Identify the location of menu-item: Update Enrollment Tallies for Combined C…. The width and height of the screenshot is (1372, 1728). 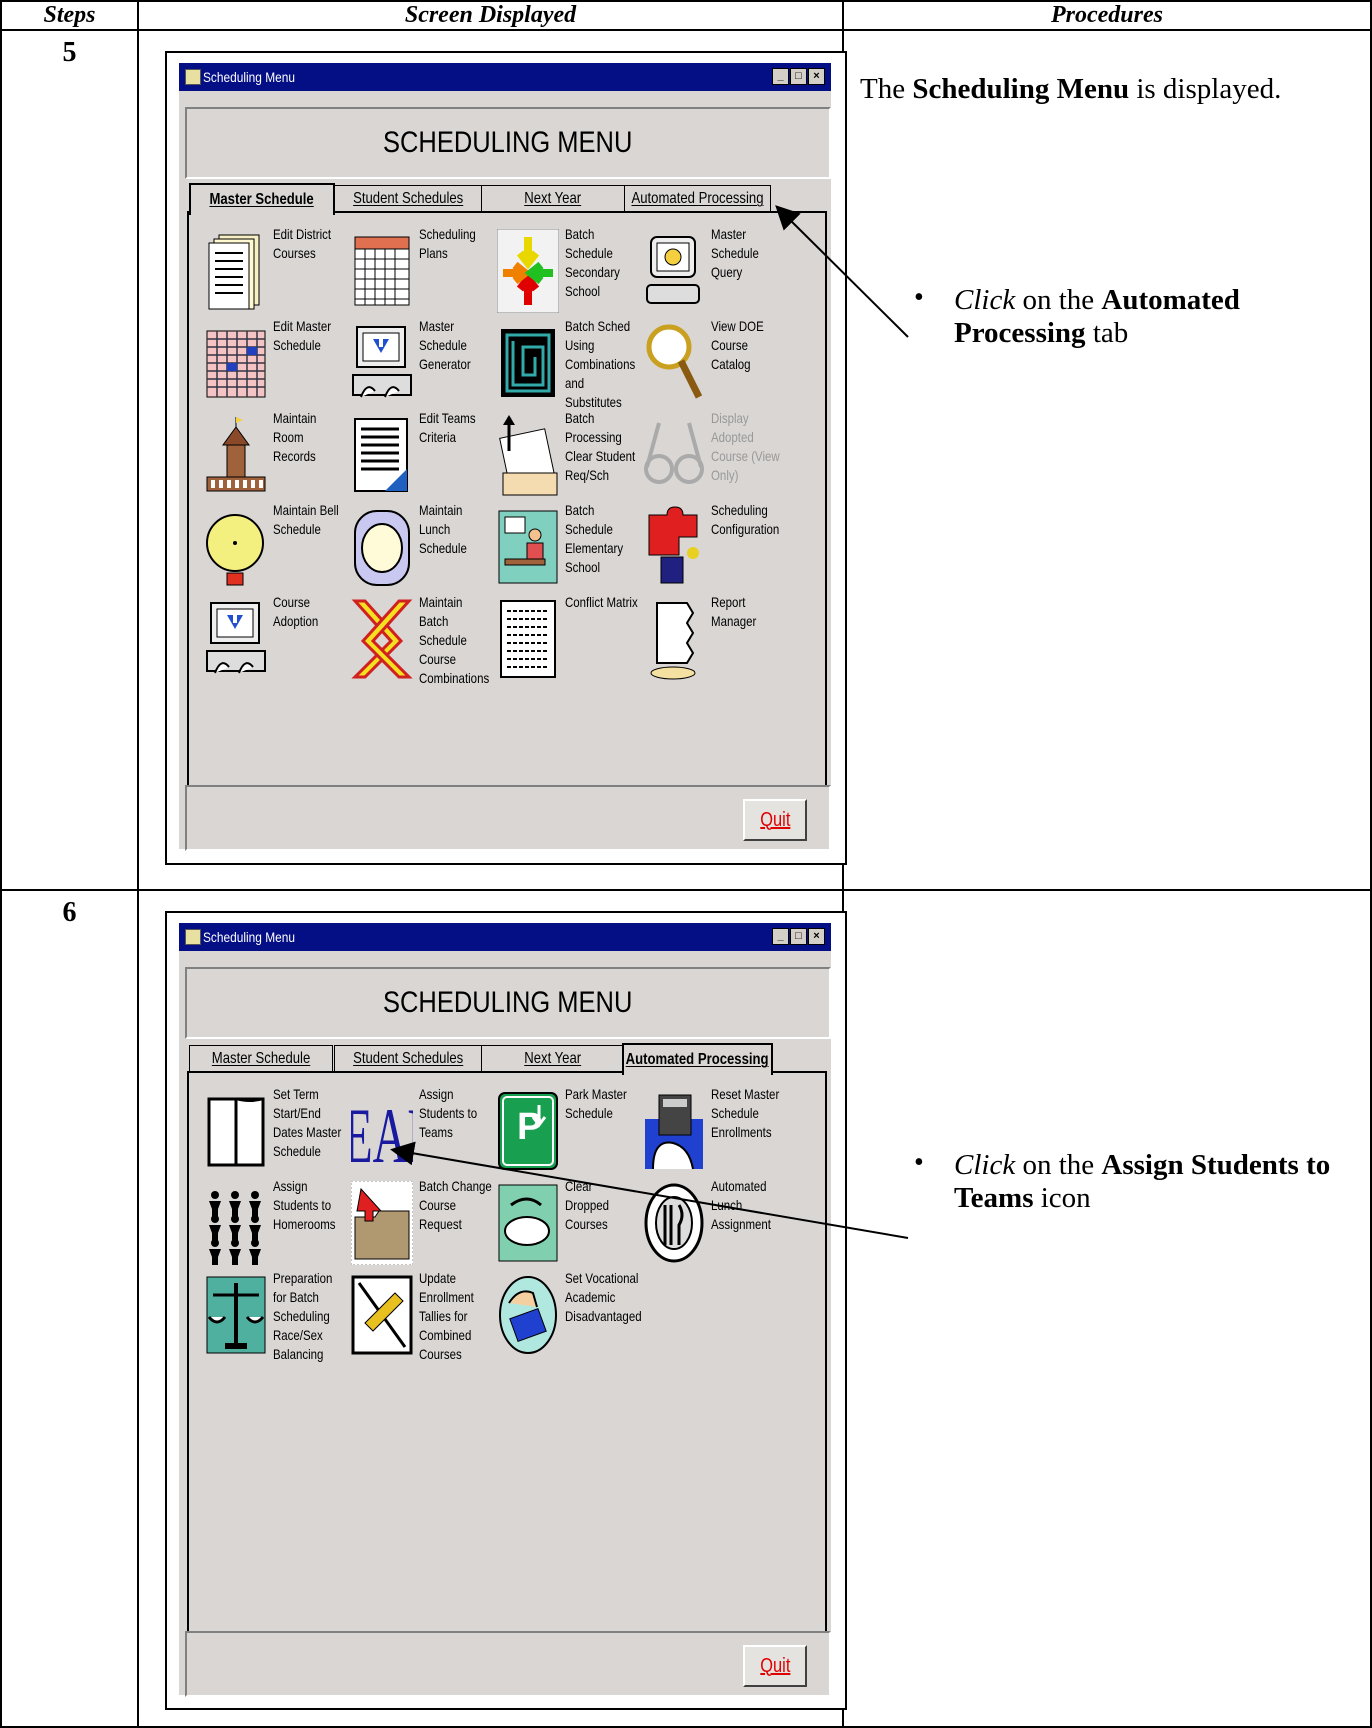
(420, 1315).